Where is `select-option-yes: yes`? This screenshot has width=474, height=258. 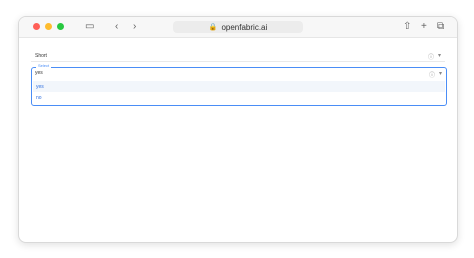
select-option-yes: yes is located at coordinates (239, 86).